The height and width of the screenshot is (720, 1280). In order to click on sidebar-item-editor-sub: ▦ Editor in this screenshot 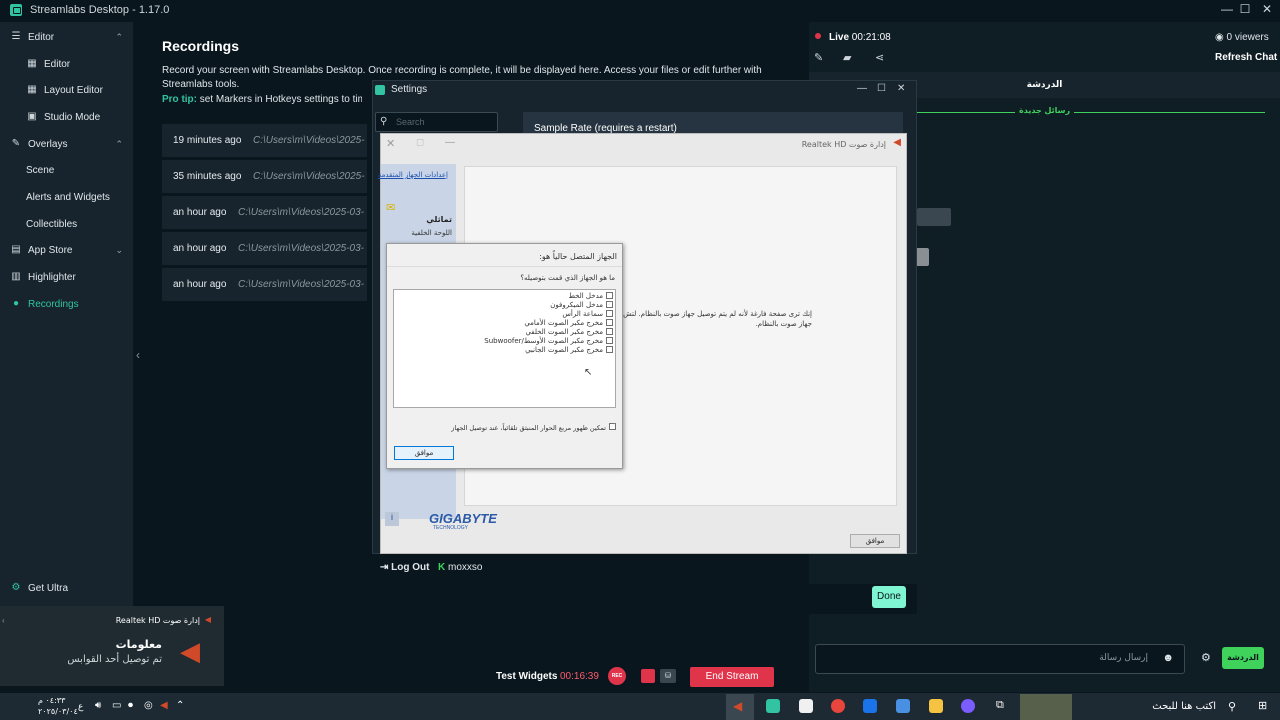, I will do `click(66, 64)`.